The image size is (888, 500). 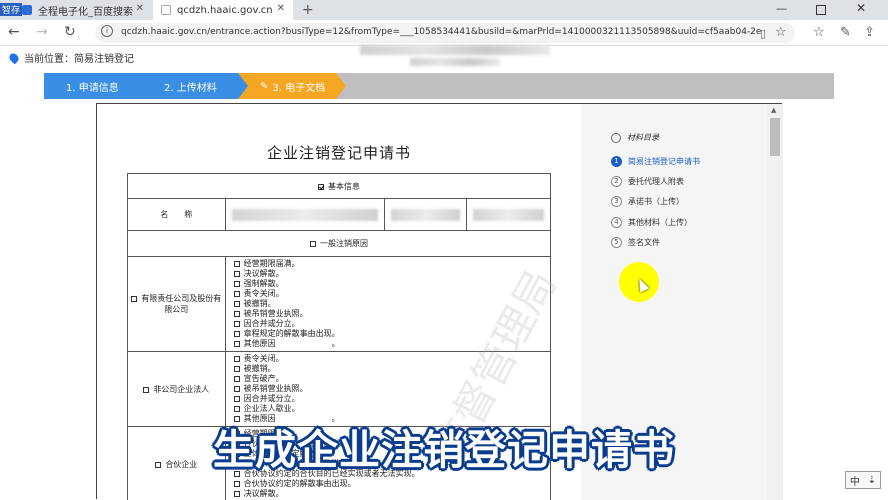 What do you see at coordinates (190, 86) in the screenshot?
I see `step-label: 2. 上传材料` at bounding box center [190, 86].